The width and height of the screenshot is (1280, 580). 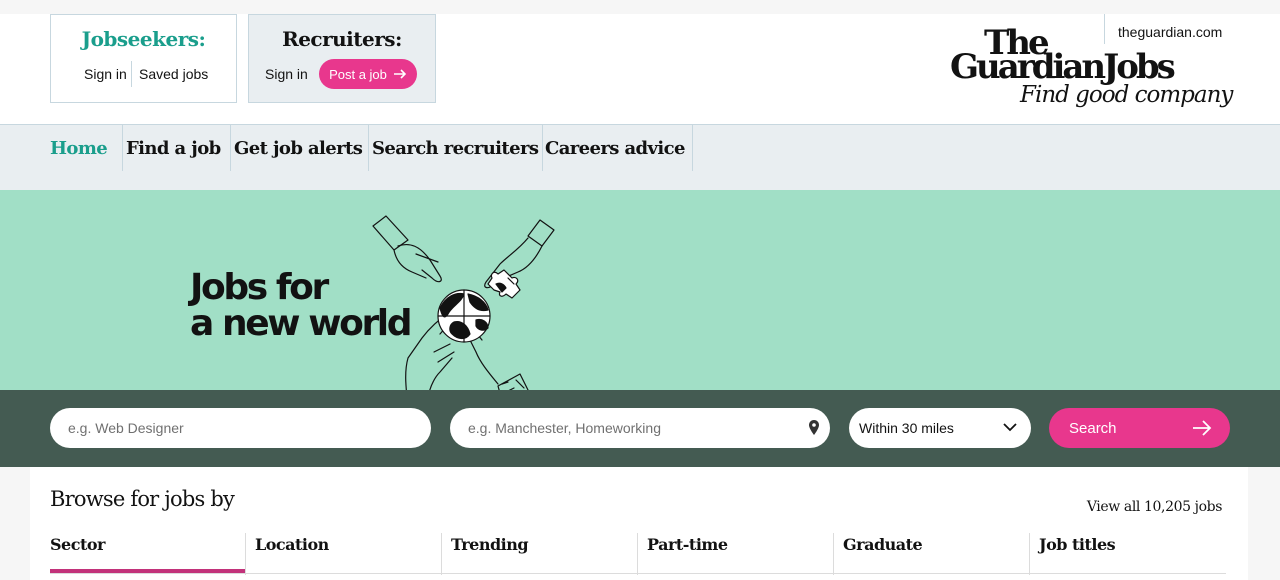 What do you see at coordinates (342, 58) in the screenshot?
I see `recruiters-panel: Recruiters: Sign in Post a job` at bounding box center [342, 58].